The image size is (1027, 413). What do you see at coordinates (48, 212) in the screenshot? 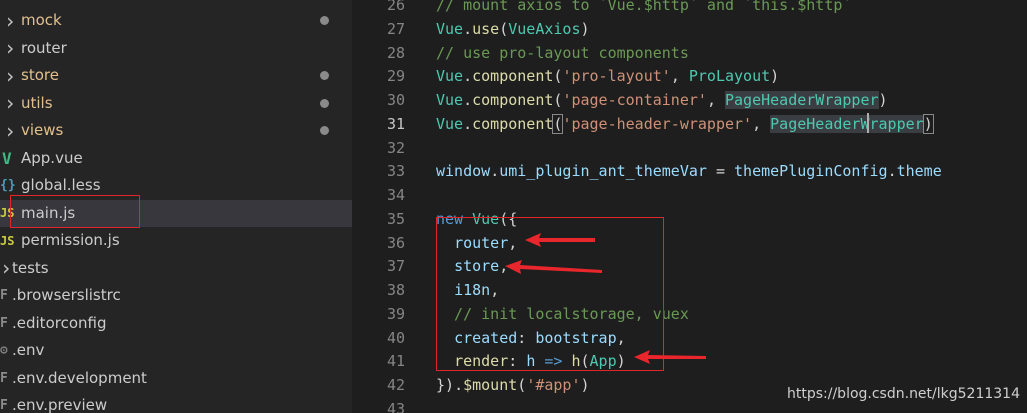
I see `tree-item-label: main.js` at bounding box center [48, 212].